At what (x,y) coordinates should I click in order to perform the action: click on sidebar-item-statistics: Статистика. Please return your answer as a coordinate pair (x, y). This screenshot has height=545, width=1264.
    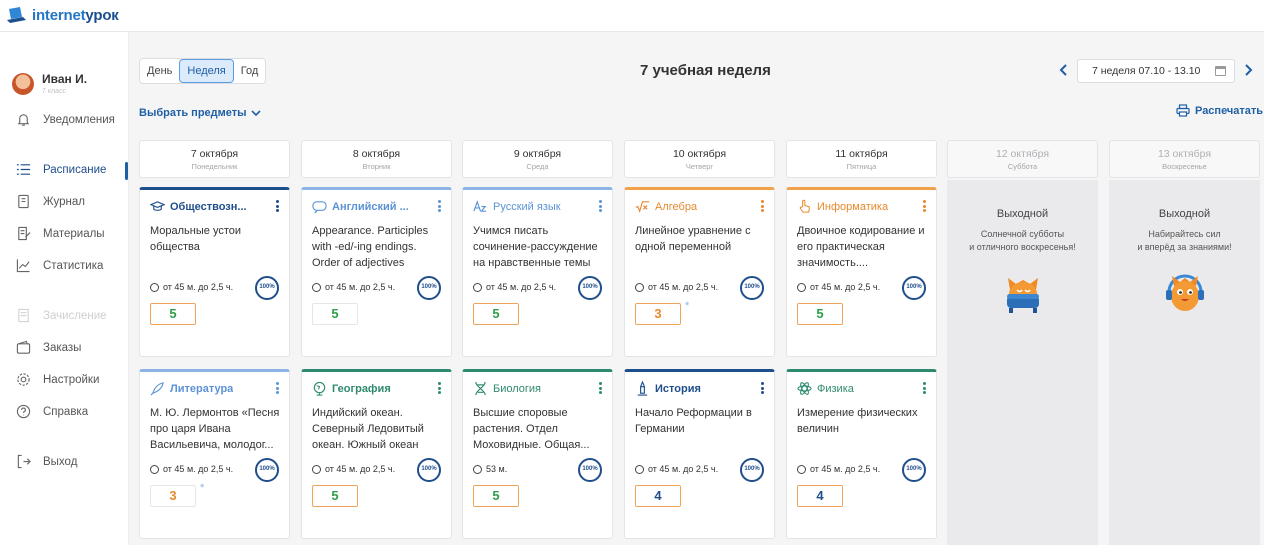
    Looking at the image, I should click on (59, 265).